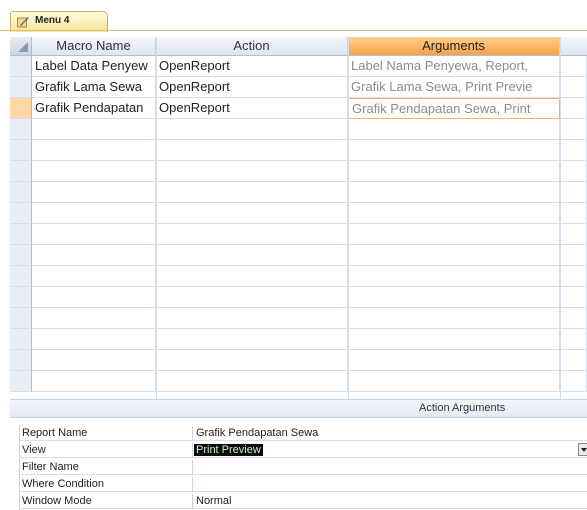 The width and height of the screenshot is (587, 510). What do you see at coordinates (94, 66) in the screenshot?
I see `macro-name-cell: Label Data Penyew` at bounding box center [94, 66].